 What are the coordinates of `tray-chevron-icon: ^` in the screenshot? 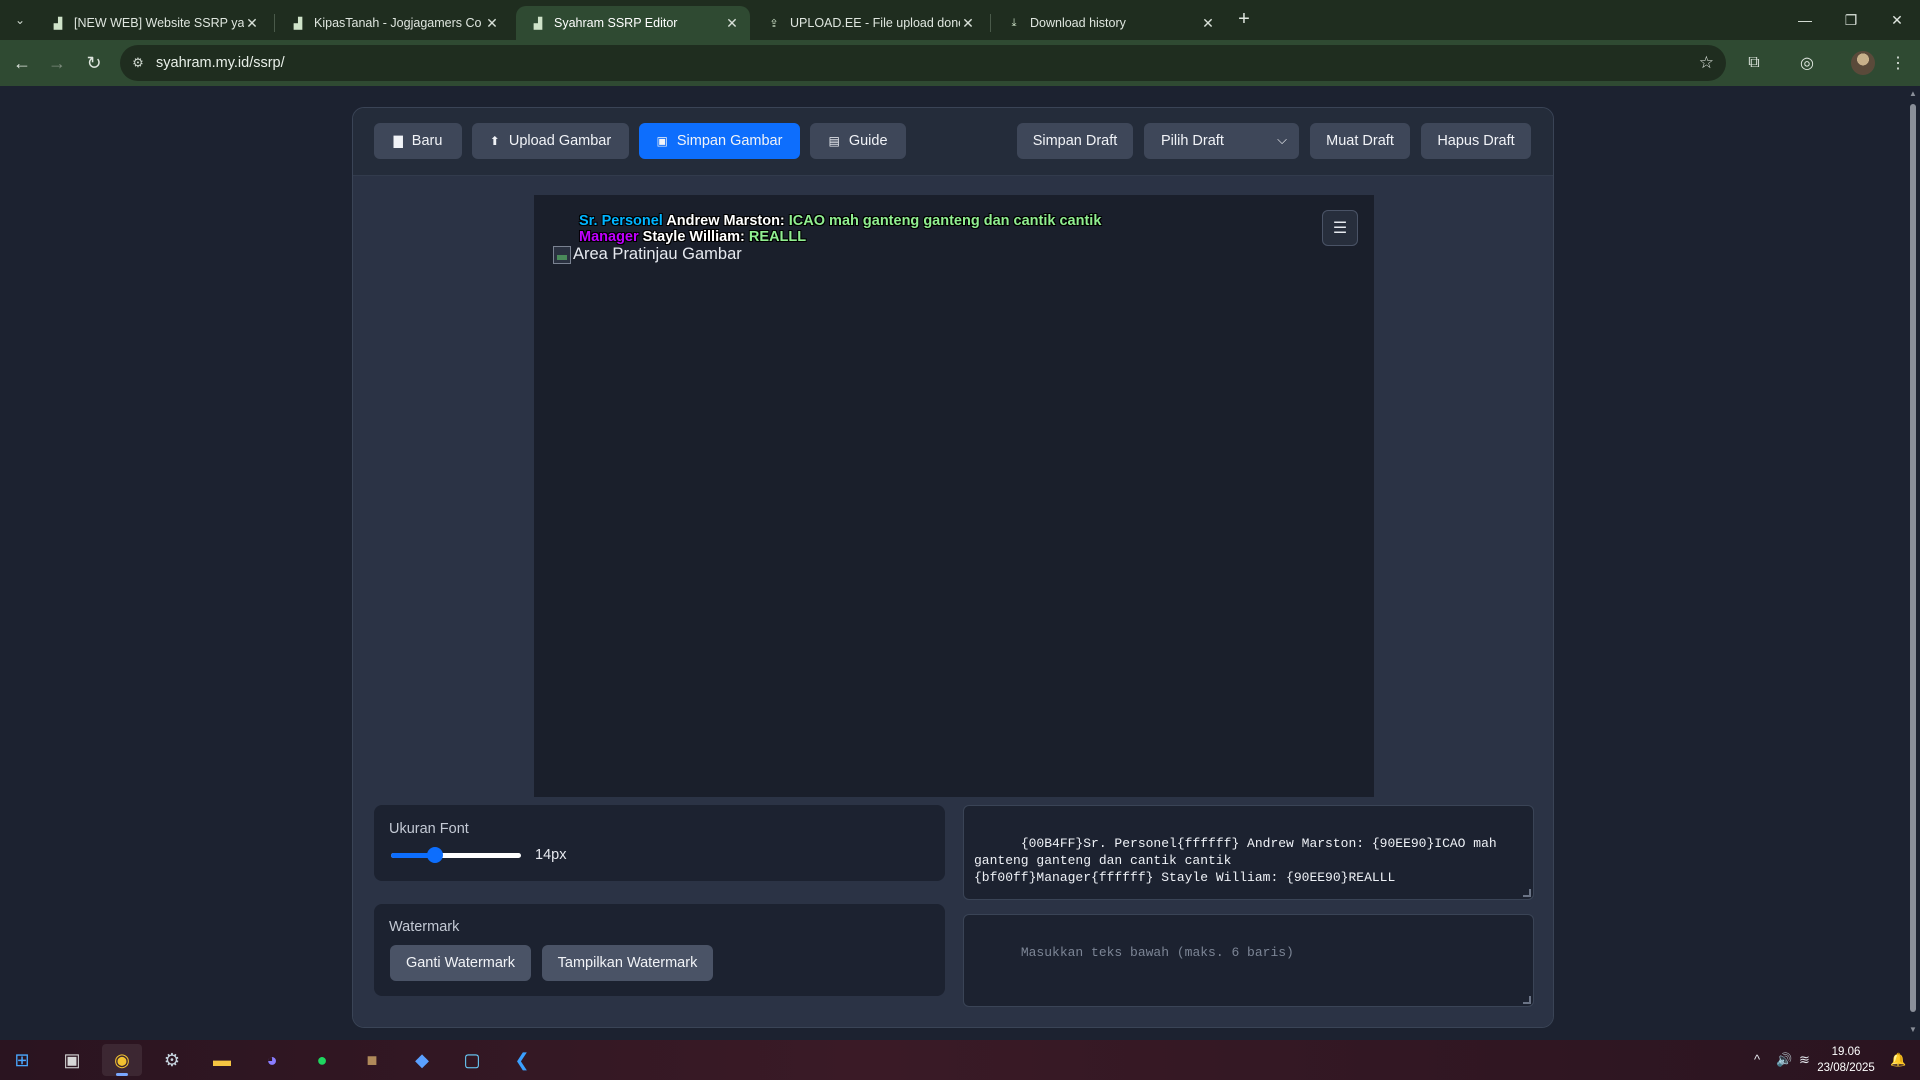 It's located at (1757, 1059).